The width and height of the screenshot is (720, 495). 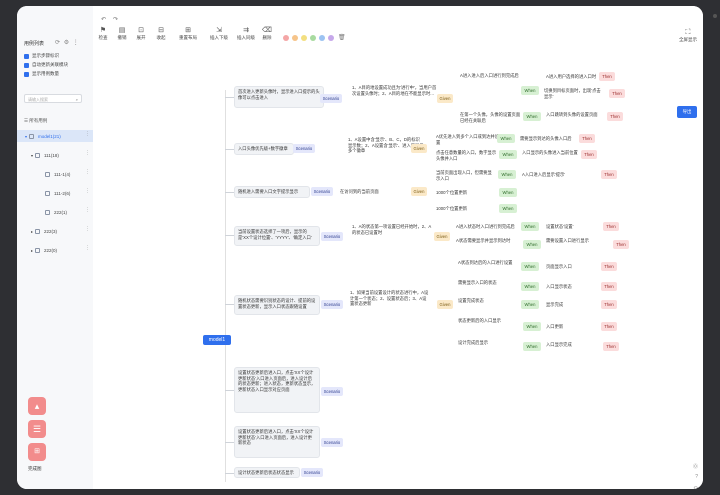 I want to click on then-node: A入口进入后显示'提示', so click(x=560, y=175).